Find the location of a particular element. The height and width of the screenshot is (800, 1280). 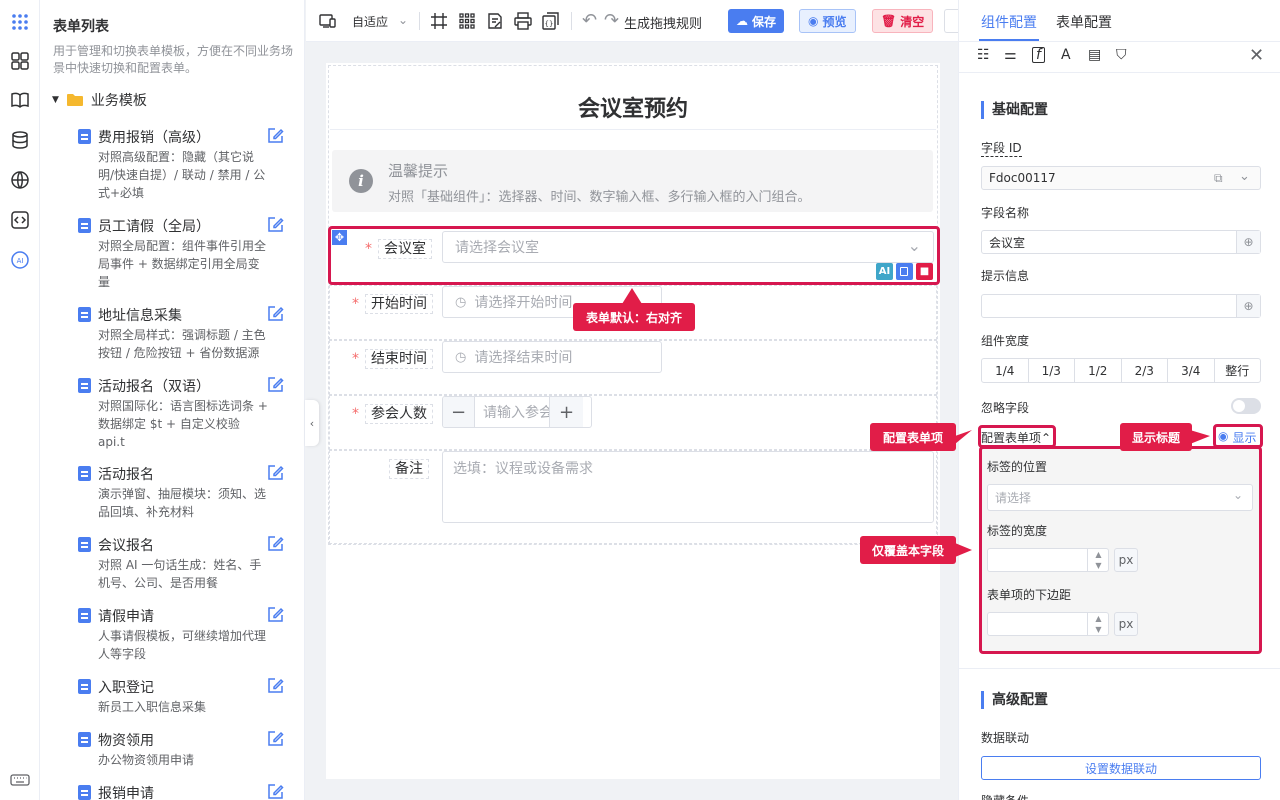

collapse-handle: ‹ is located at coordinates (312, 423).